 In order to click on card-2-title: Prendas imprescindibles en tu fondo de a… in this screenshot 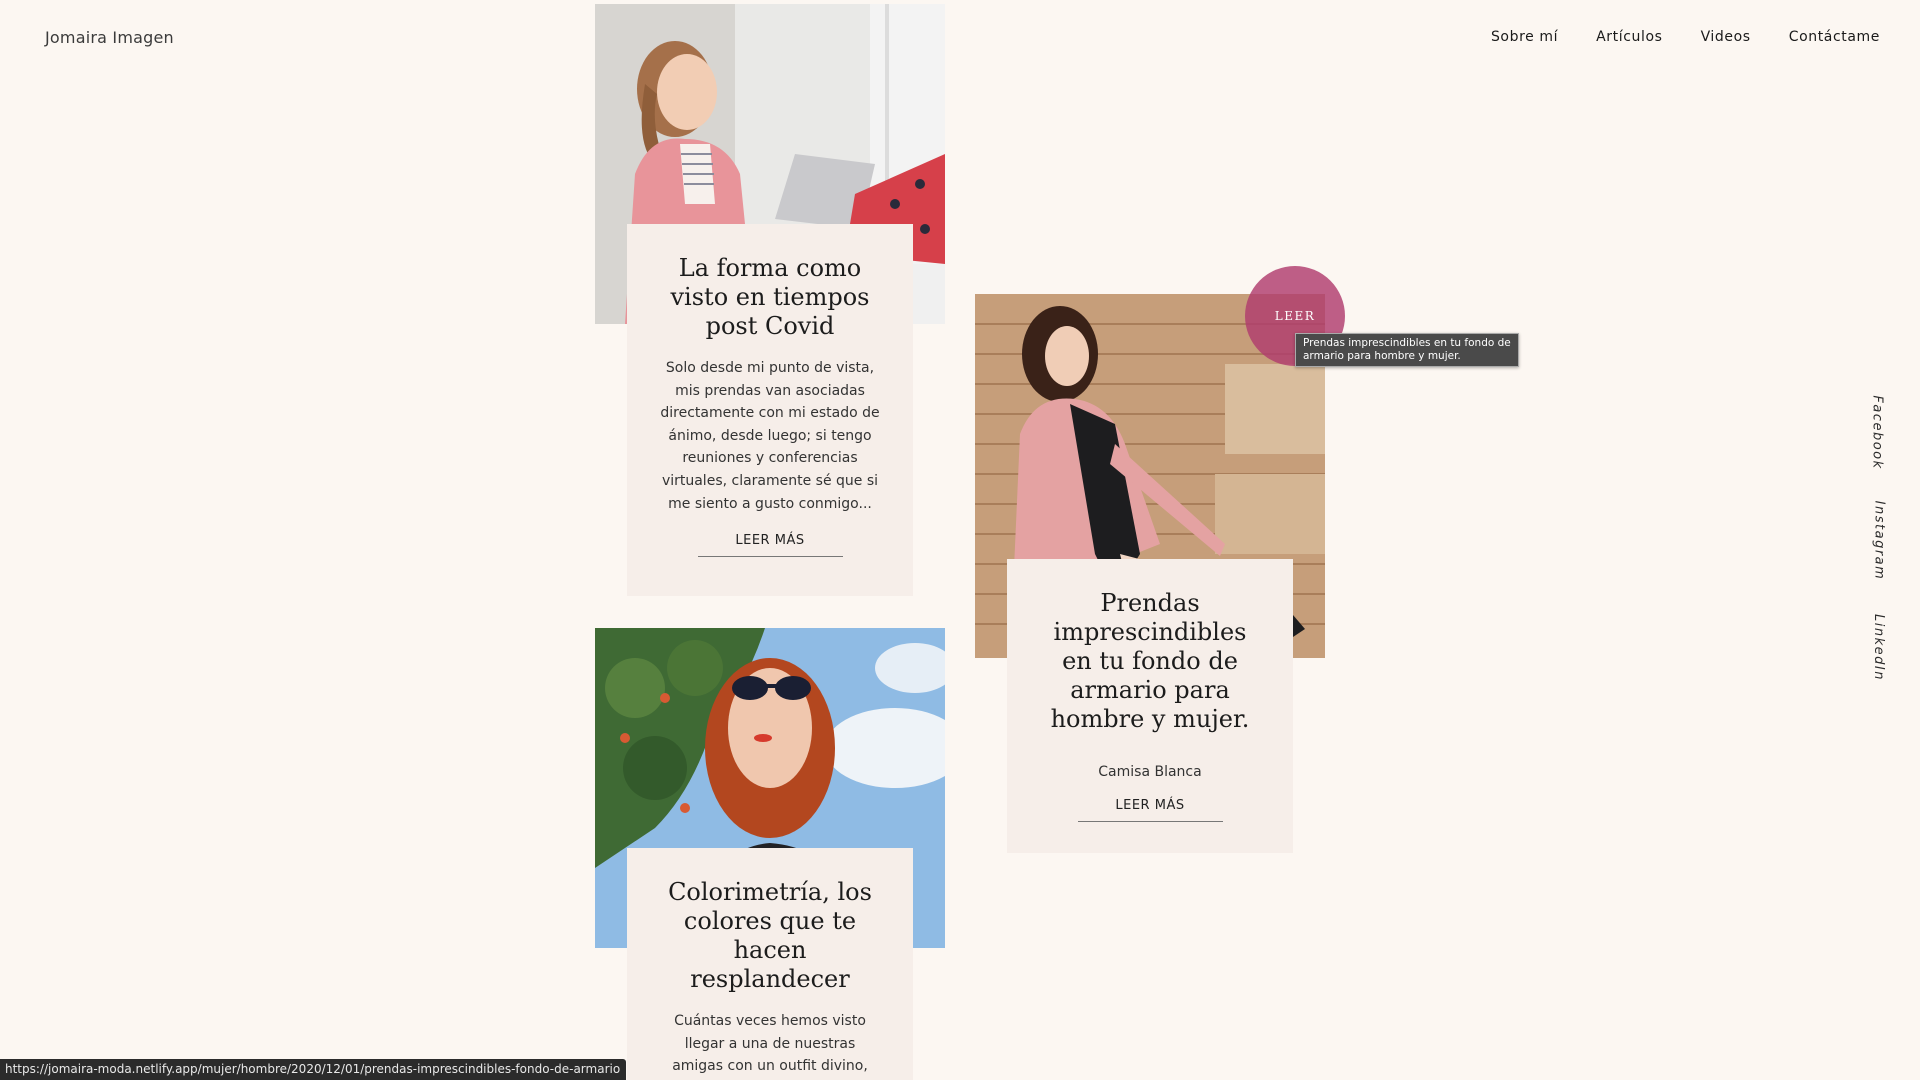, I will do `click(1150, 661)`.